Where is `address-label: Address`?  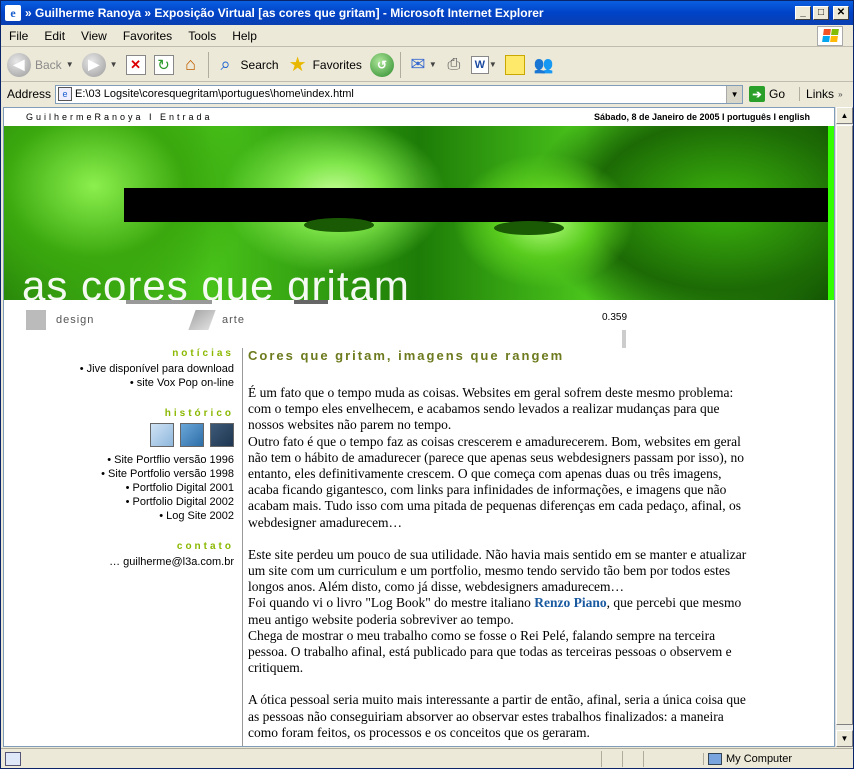
address-label: Address is located at coordinates (29, 94).